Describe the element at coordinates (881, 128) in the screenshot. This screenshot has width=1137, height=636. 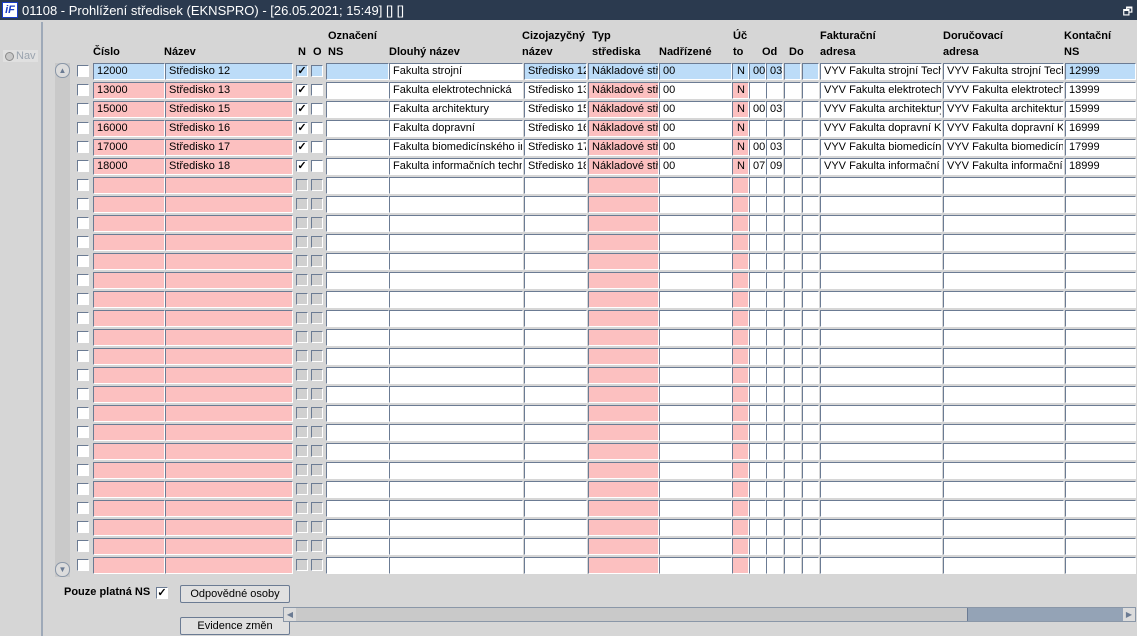
I see `cell-fakt: VYV Fakulta dopravní K` at that location.